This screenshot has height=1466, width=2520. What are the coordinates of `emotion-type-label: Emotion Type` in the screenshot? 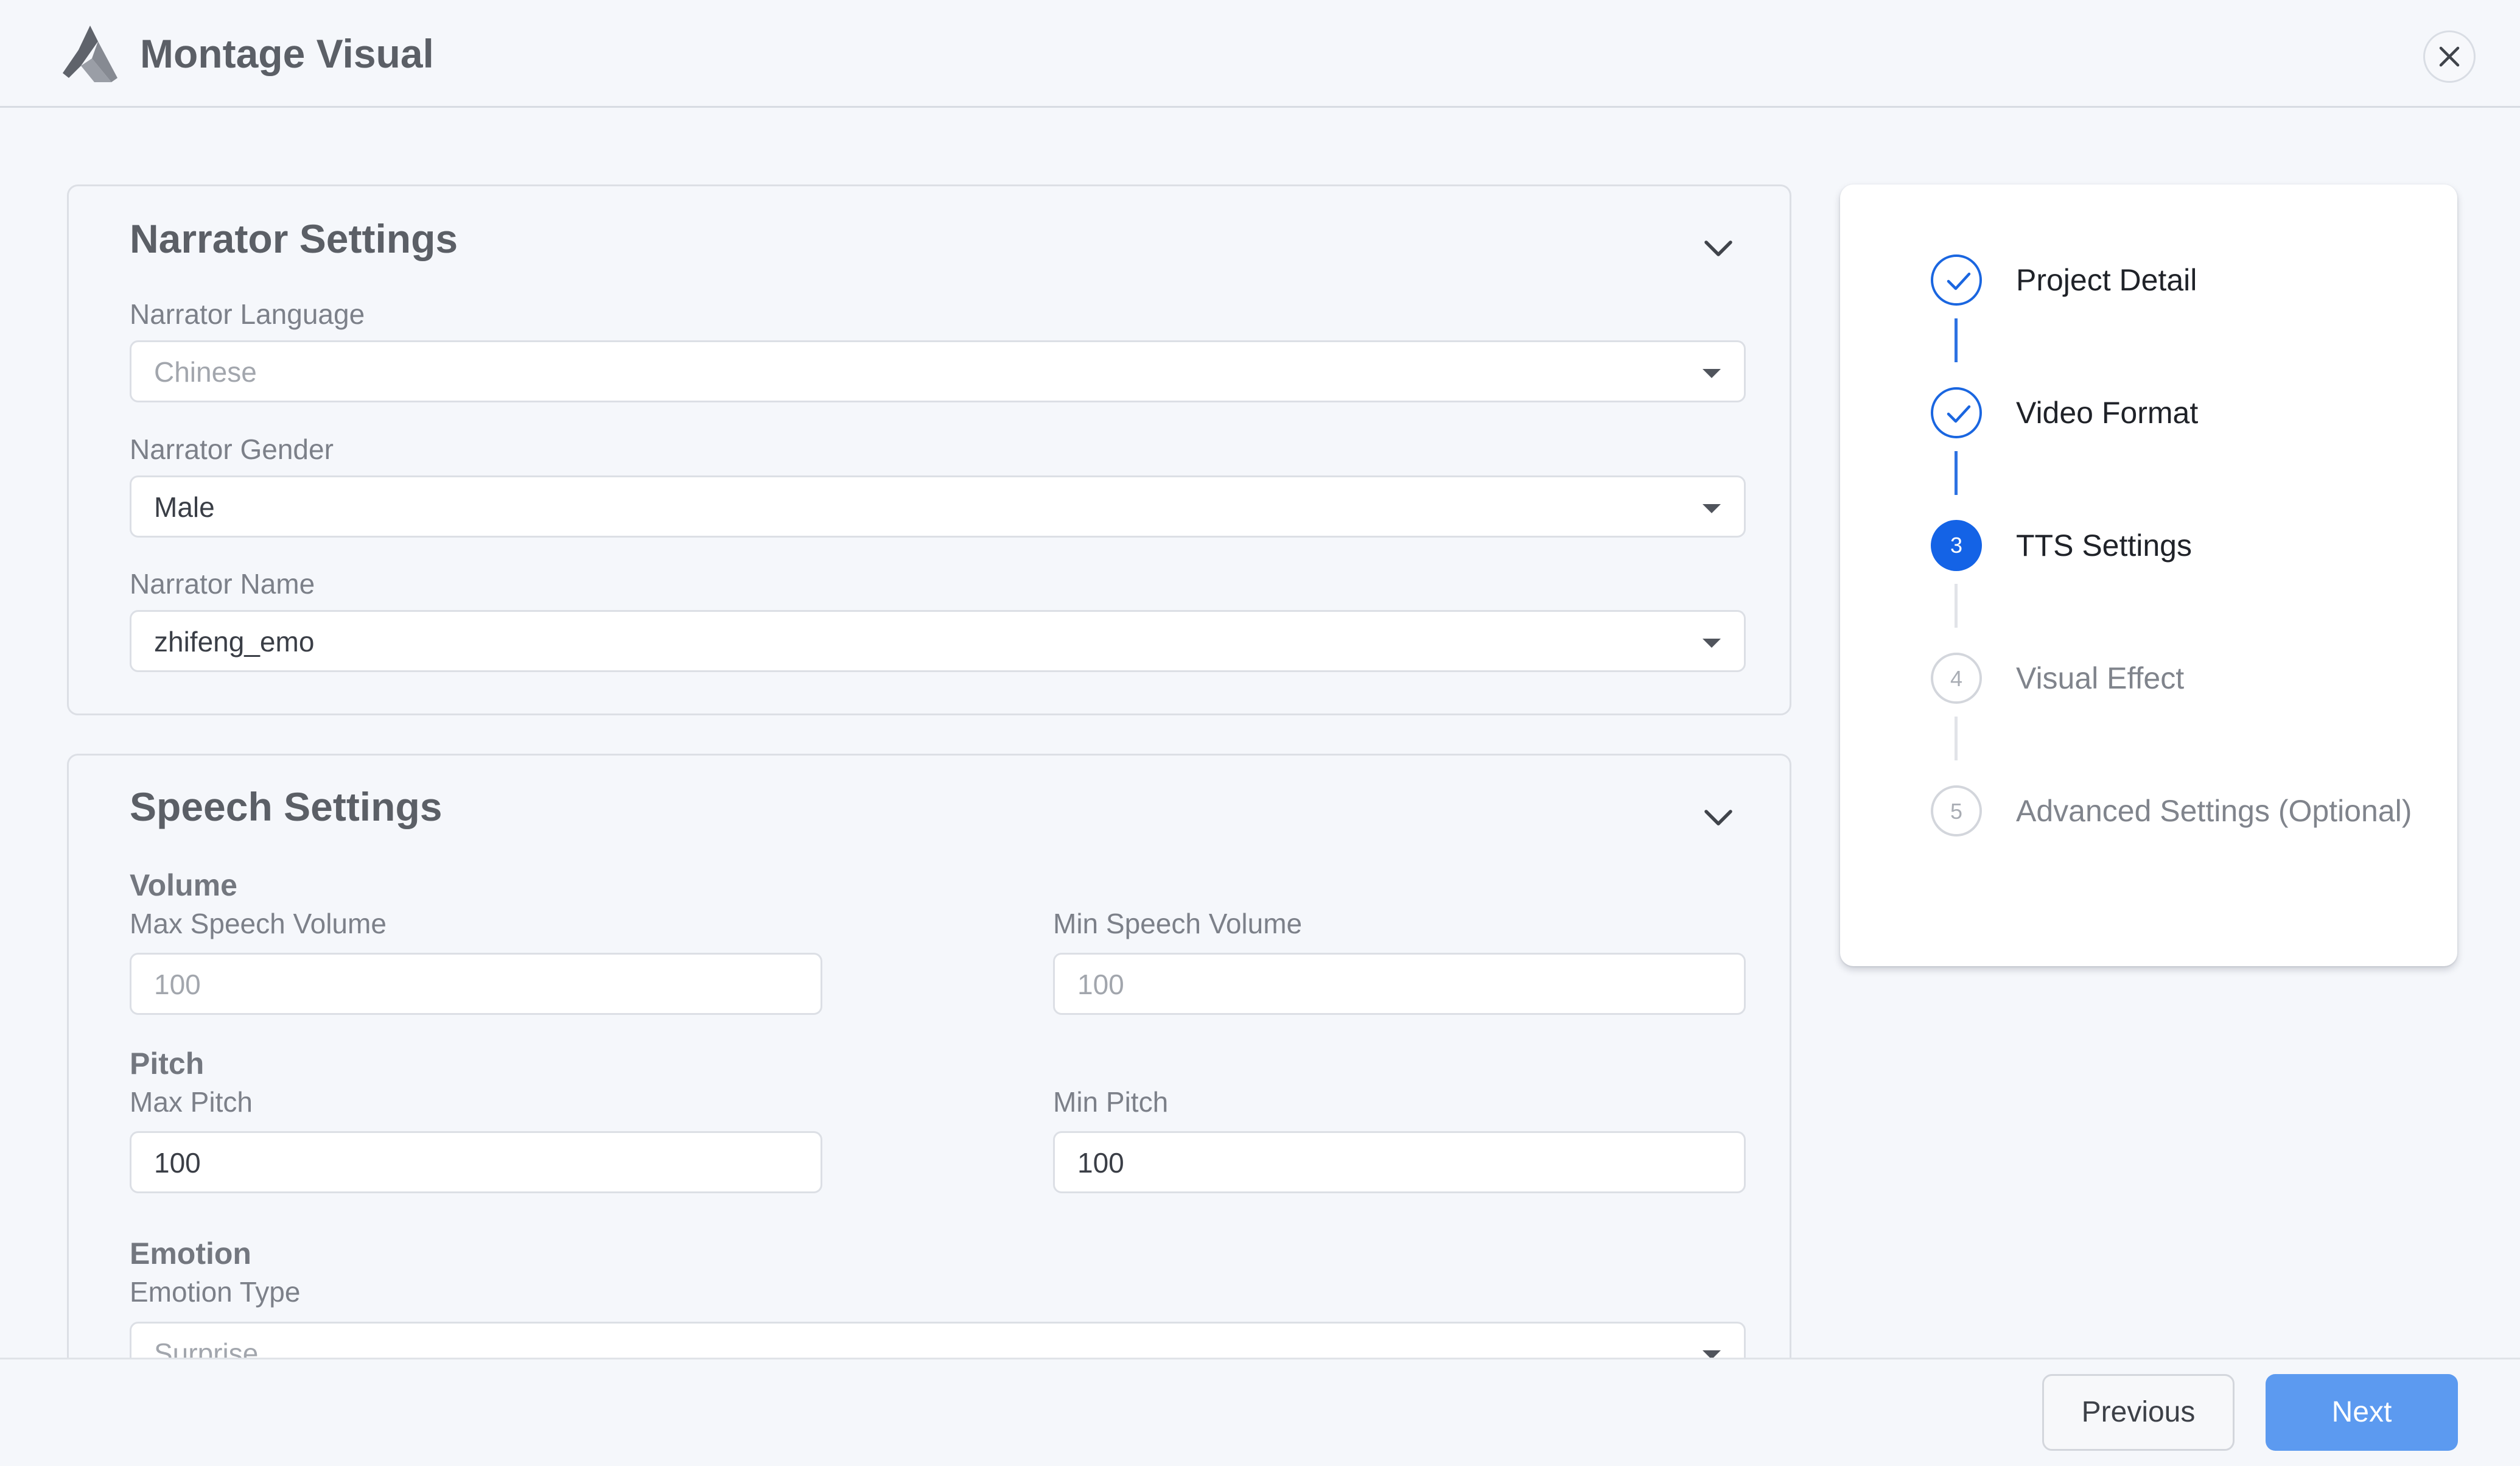 It's located at (215, 1292).